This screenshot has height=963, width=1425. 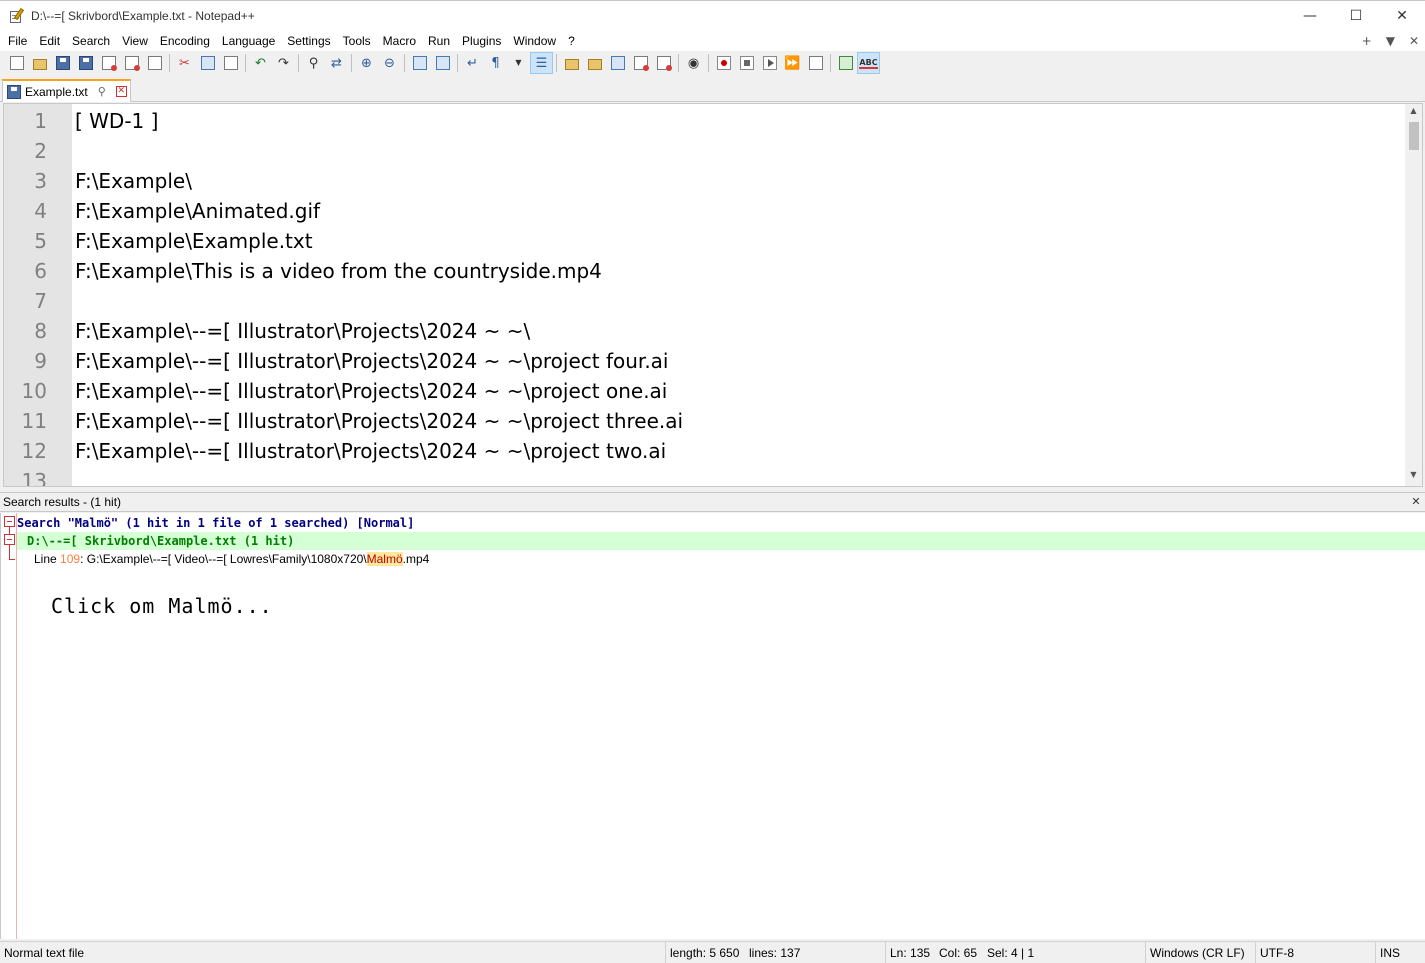 What do you see at coordinates (541, 63) in the screenshot?
I see `indent-guide-button: ☰` at bounding box center [541, 63].